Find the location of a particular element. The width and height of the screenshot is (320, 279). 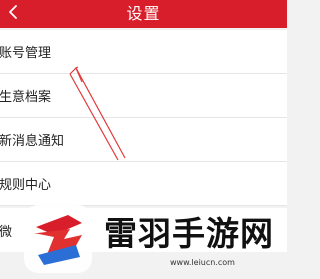

menu-item-rules-center: 规则中心 is located at coordinates (143, 184).